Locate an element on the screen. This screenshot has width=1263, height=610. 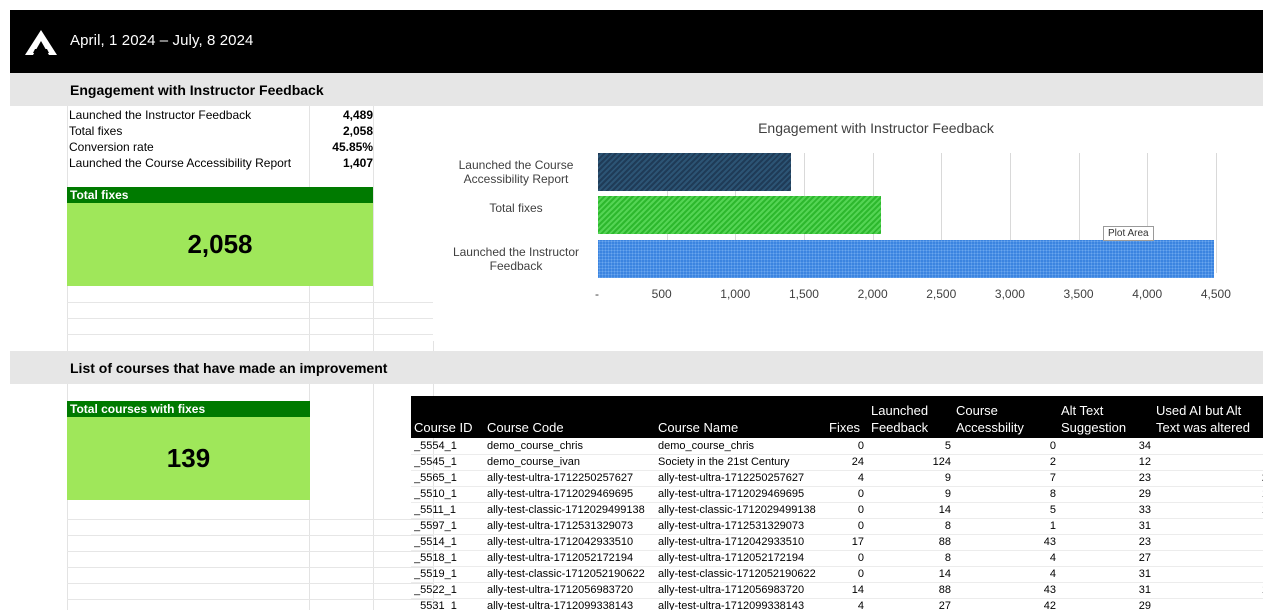
x-tick-label: 4,500 is located at coordinates (1215, 294).